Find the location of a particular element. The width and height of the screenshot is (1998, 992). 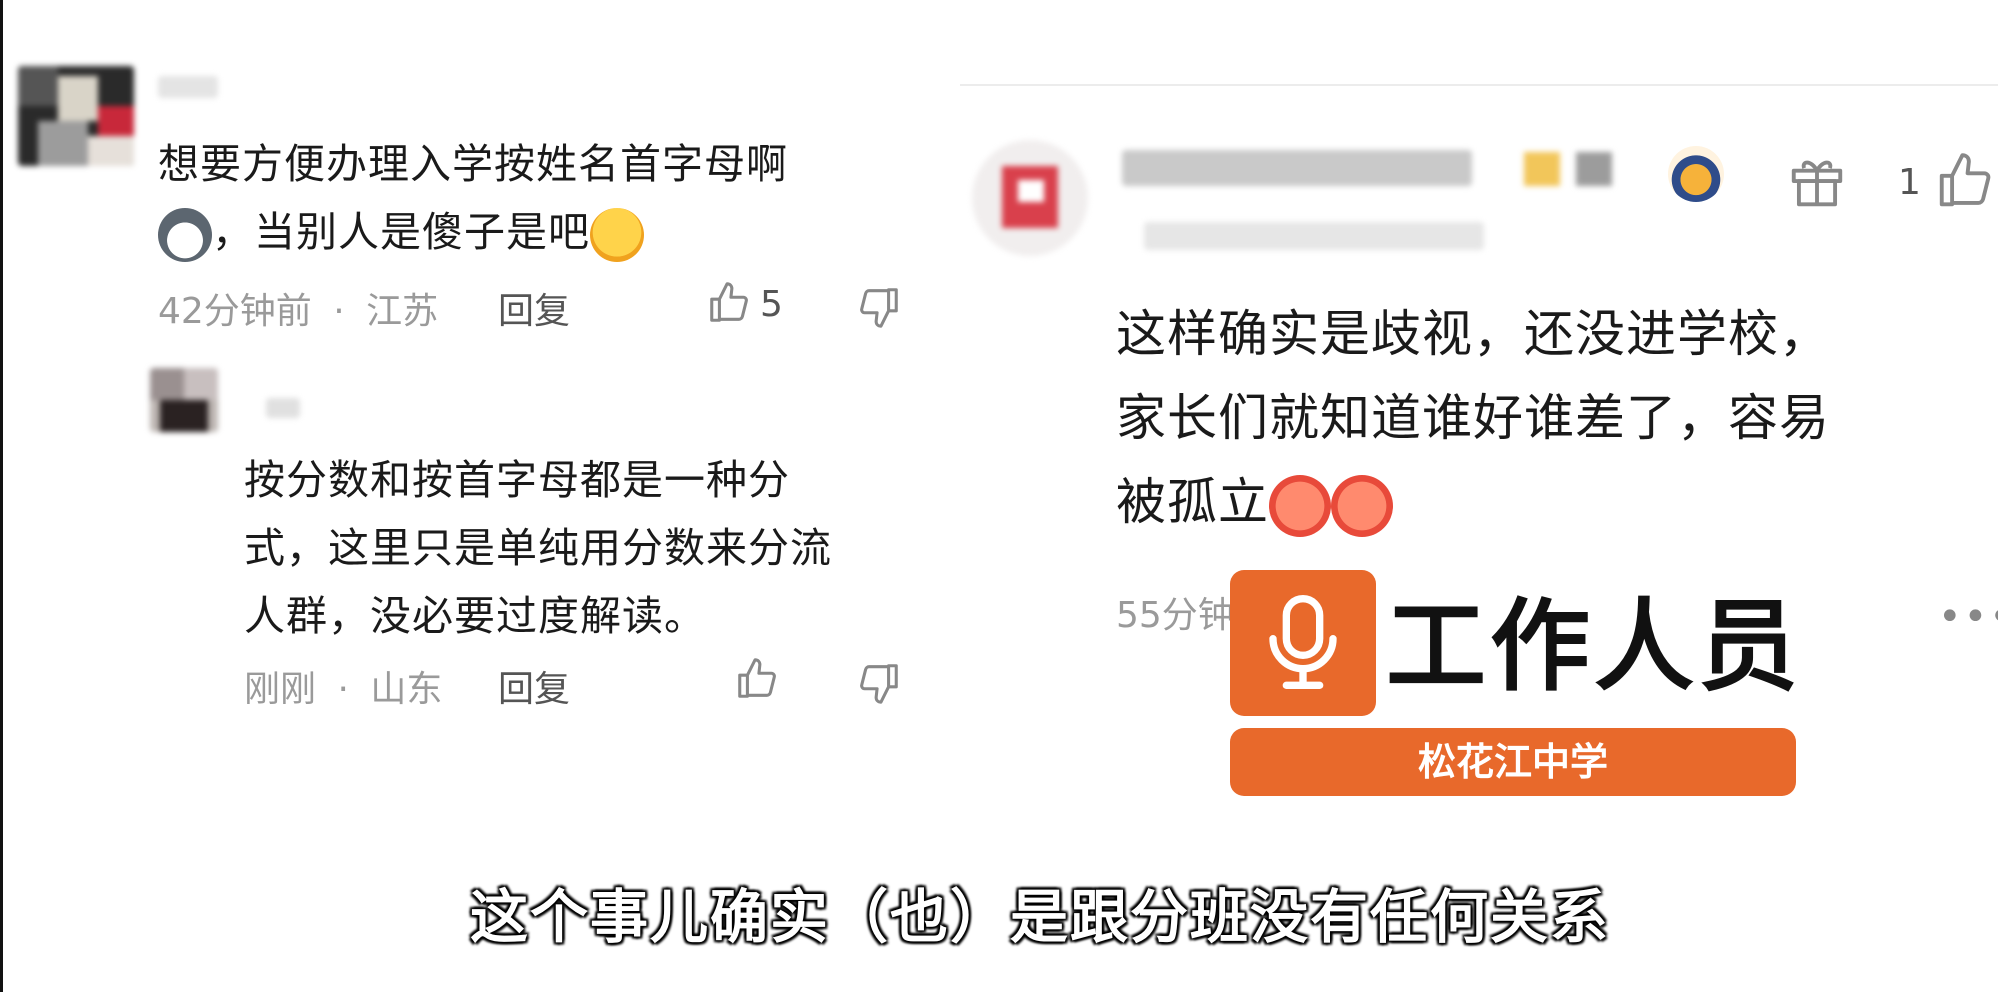

like-count: 1 is located at coordinates (1909, 182).